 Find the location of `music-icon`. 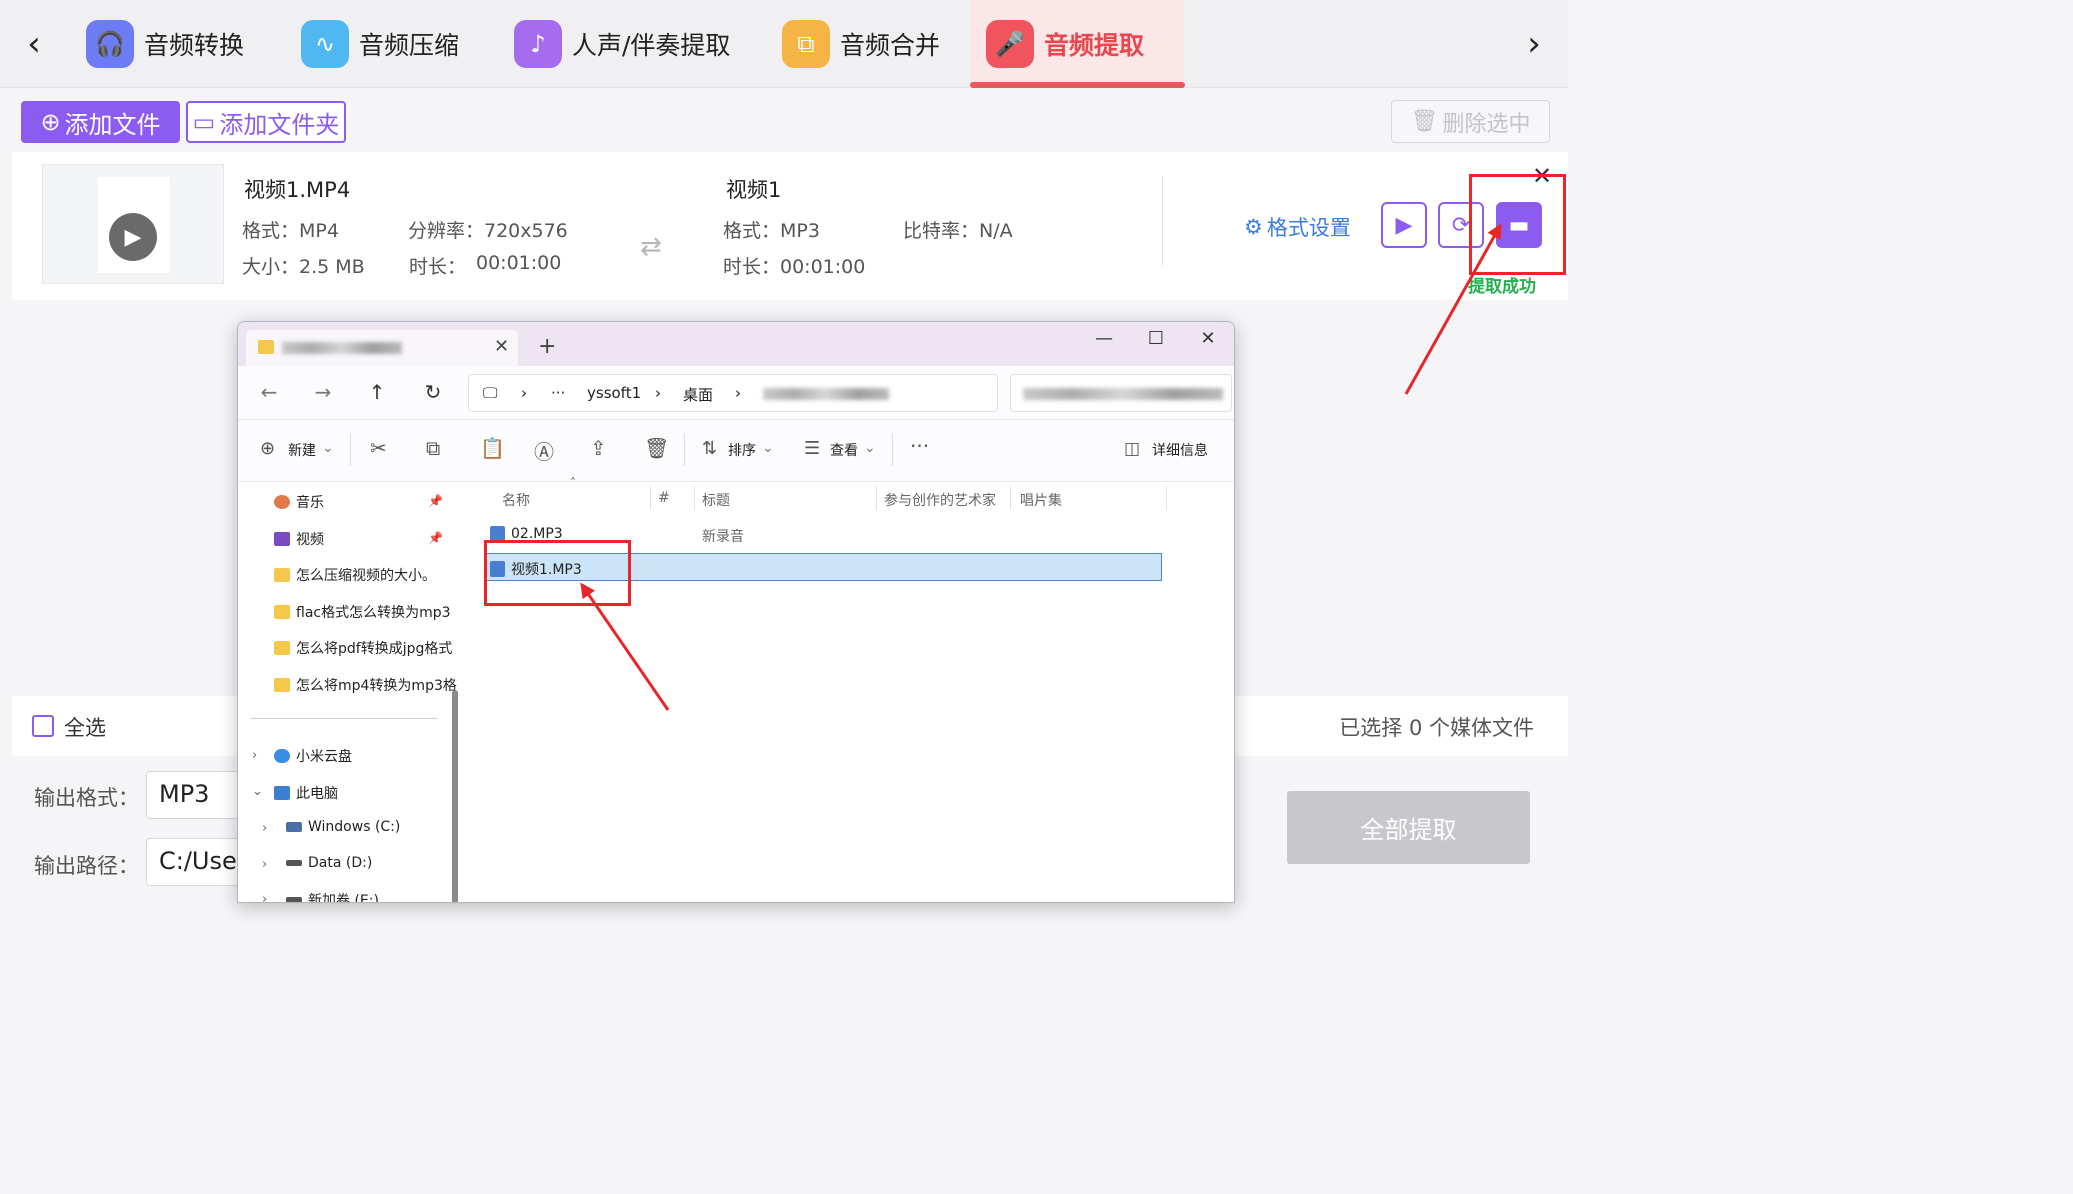

music-icon is located at coordinates (282, 502).